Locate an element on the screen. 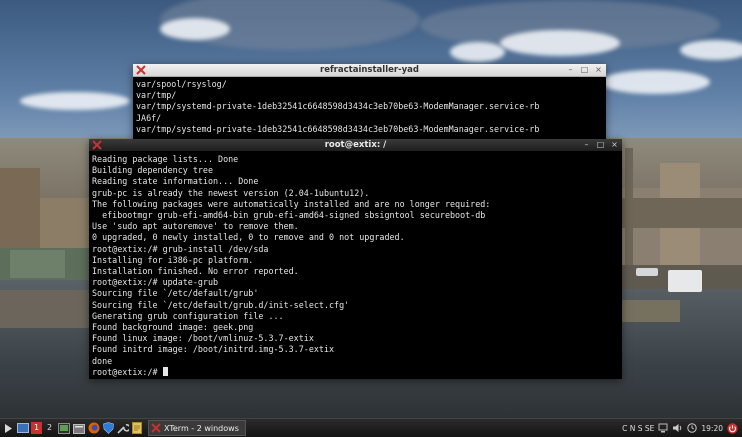 The image size is (742, 437). document-launcher is located at coordinates (137, 428).